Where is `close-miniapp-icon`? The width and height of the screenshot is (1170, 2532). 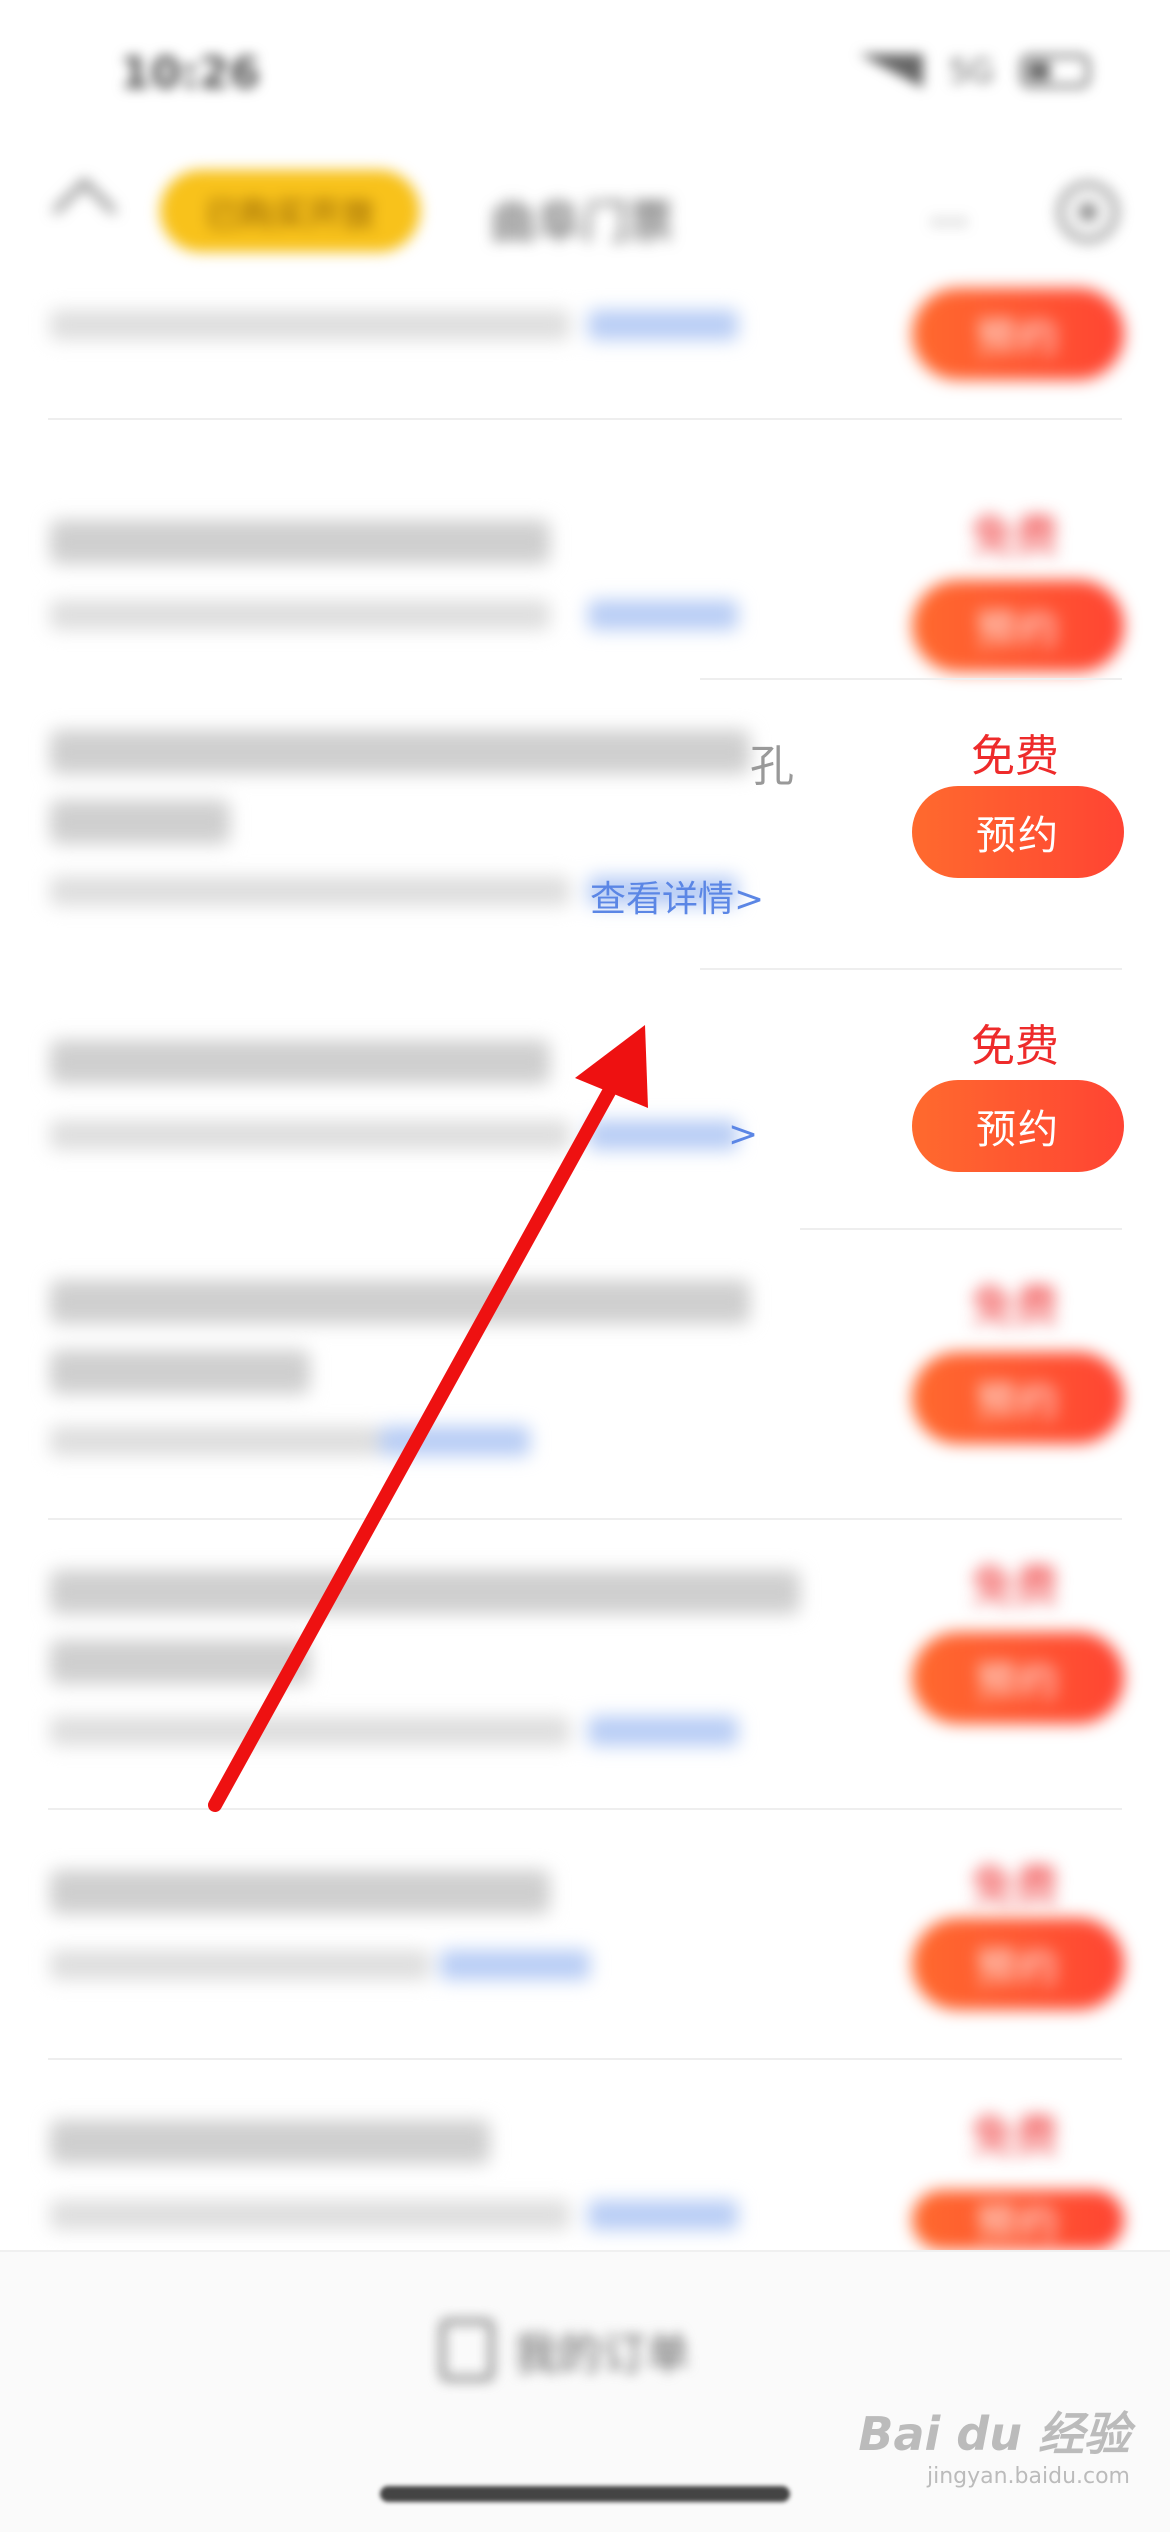
close-miniapp-icon is located at coordinates (1088, 212).